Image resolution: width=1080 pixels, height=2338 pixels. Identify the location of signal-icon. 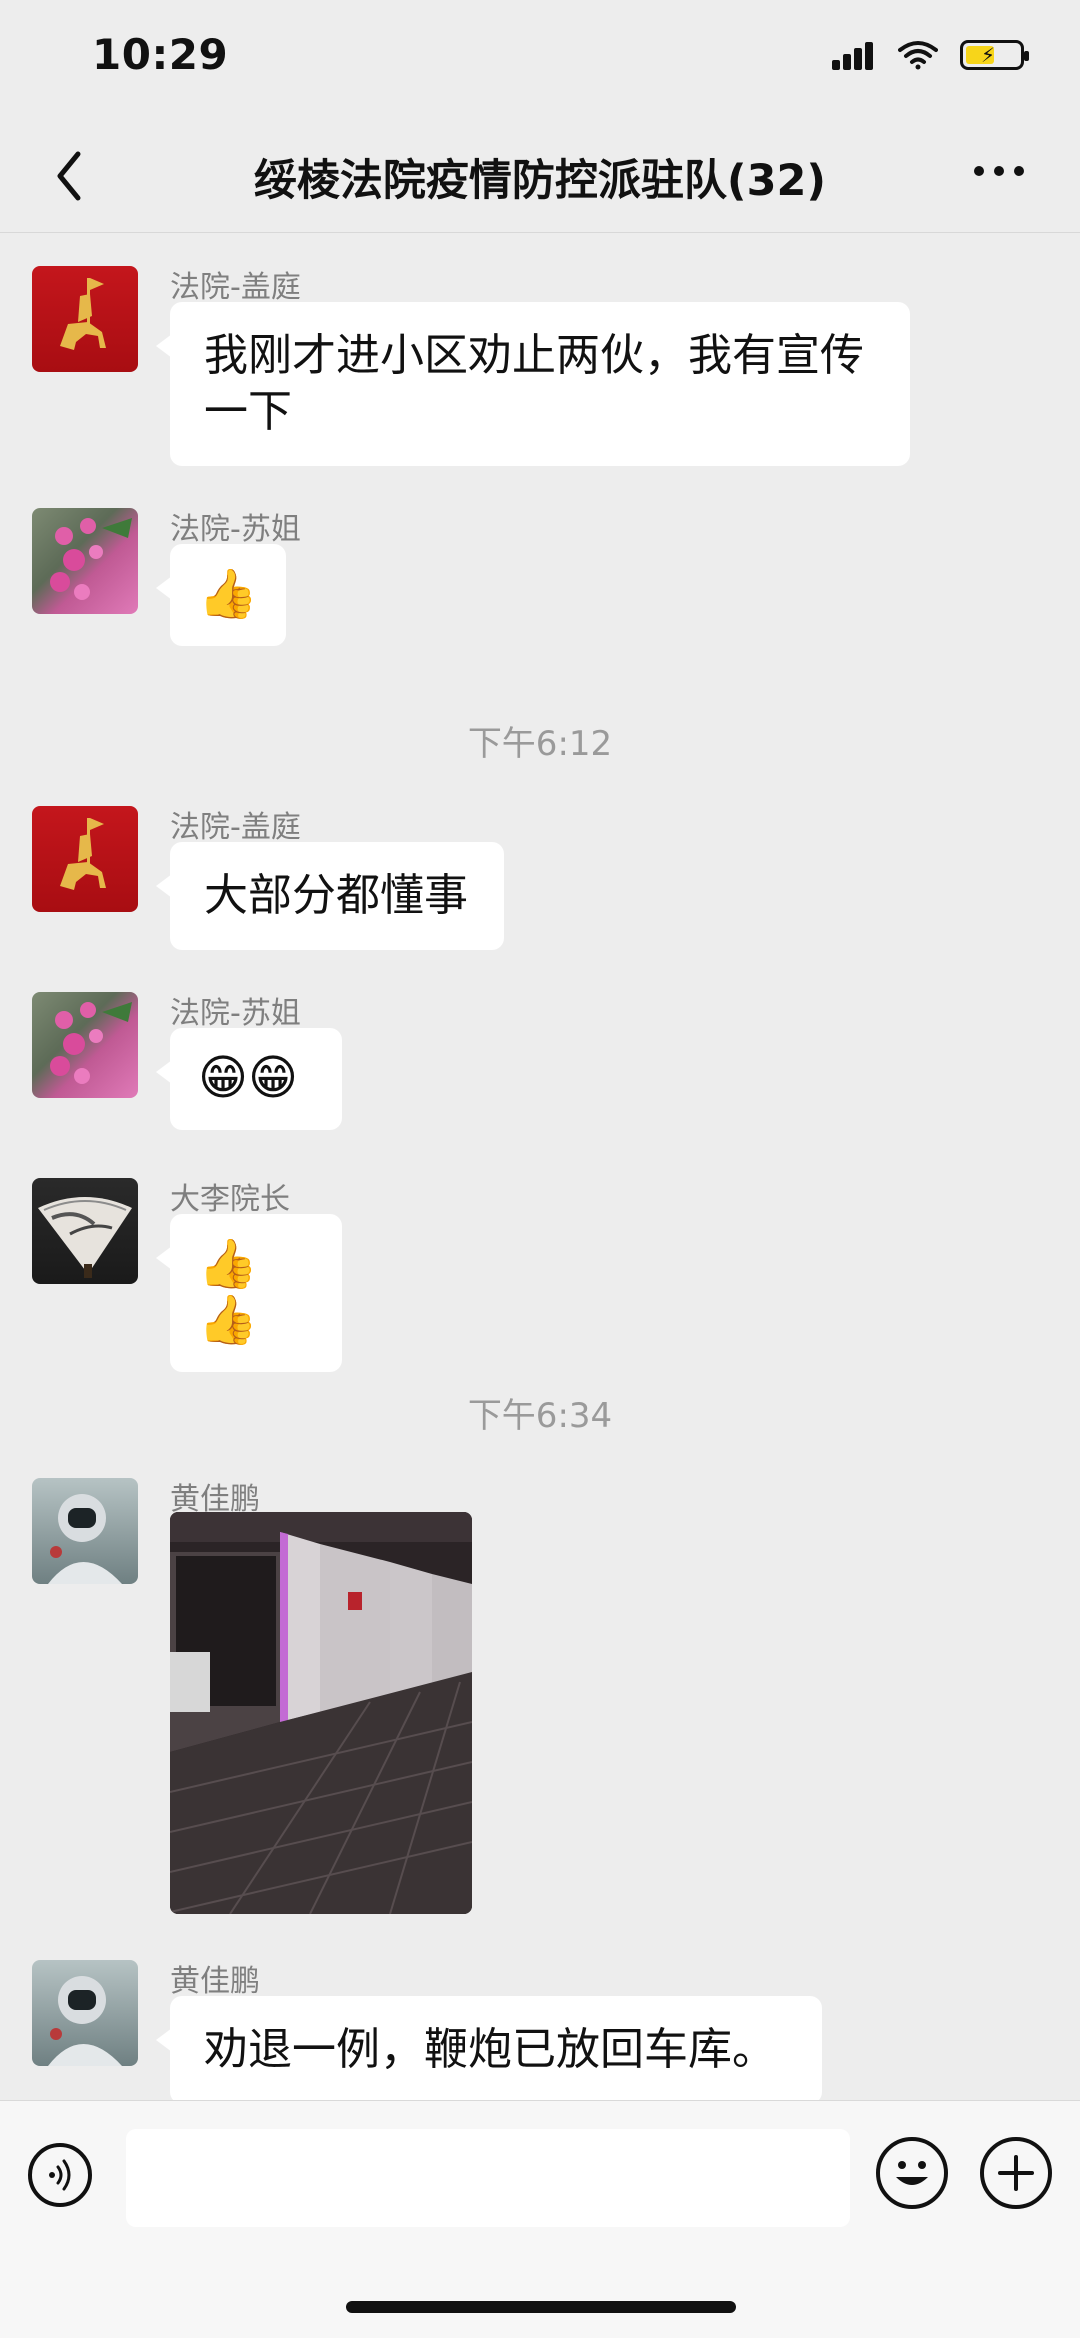
(854, 55).